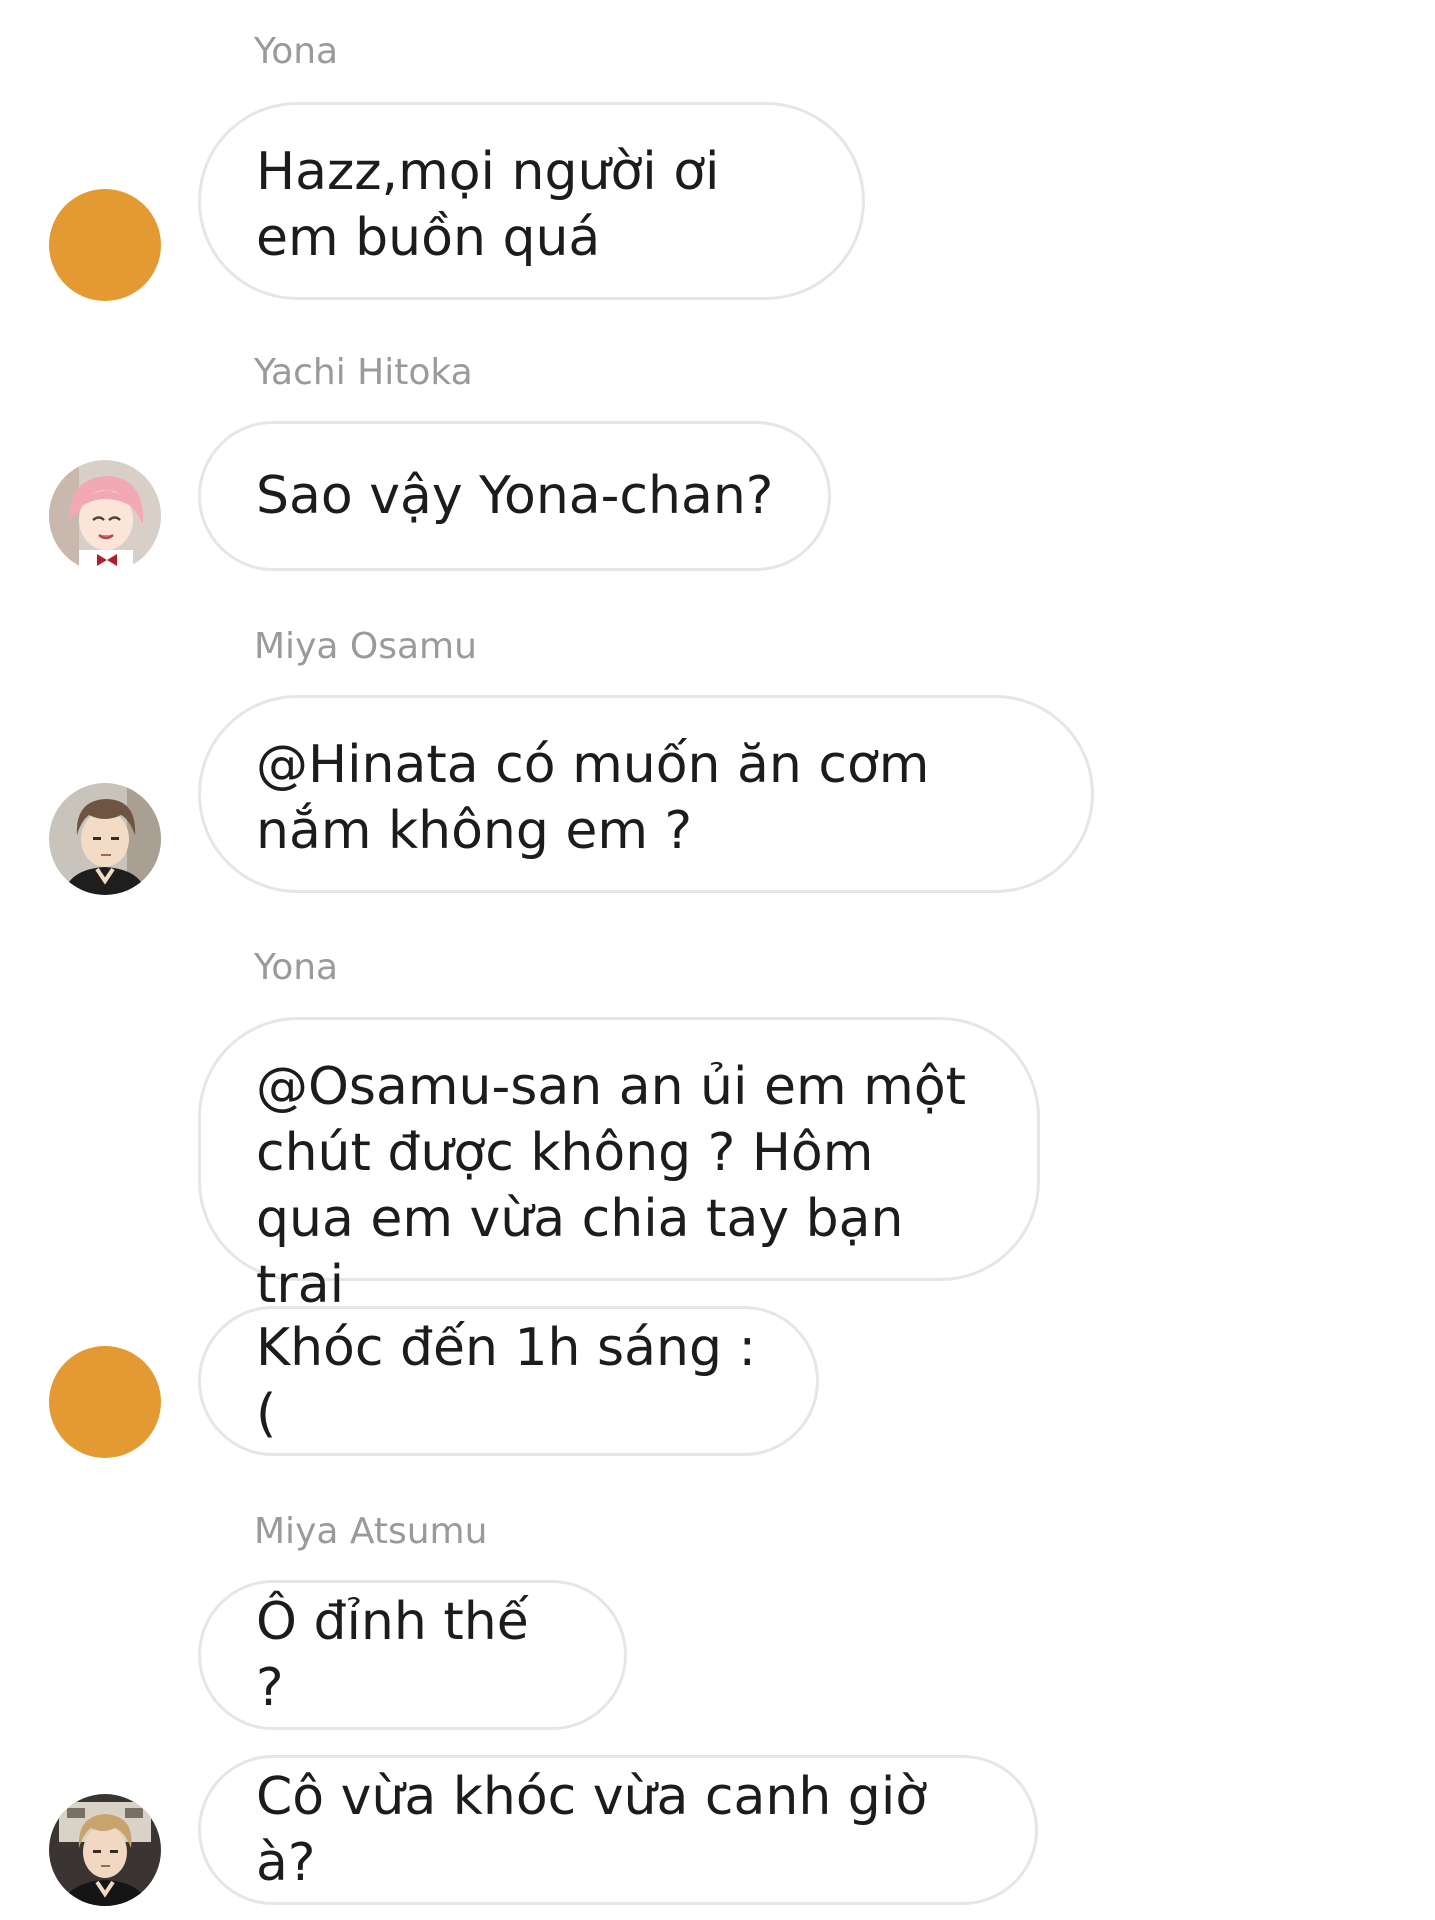  I want to click on message-bubble: Ô đỉnh thế ?, so click(412, 1655).